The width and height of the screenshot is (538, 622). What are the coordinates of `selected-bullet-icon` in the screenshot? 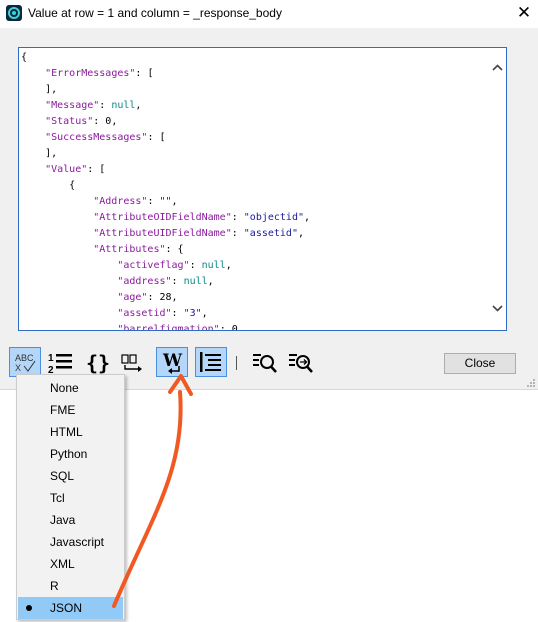 It's located at (29, 608).